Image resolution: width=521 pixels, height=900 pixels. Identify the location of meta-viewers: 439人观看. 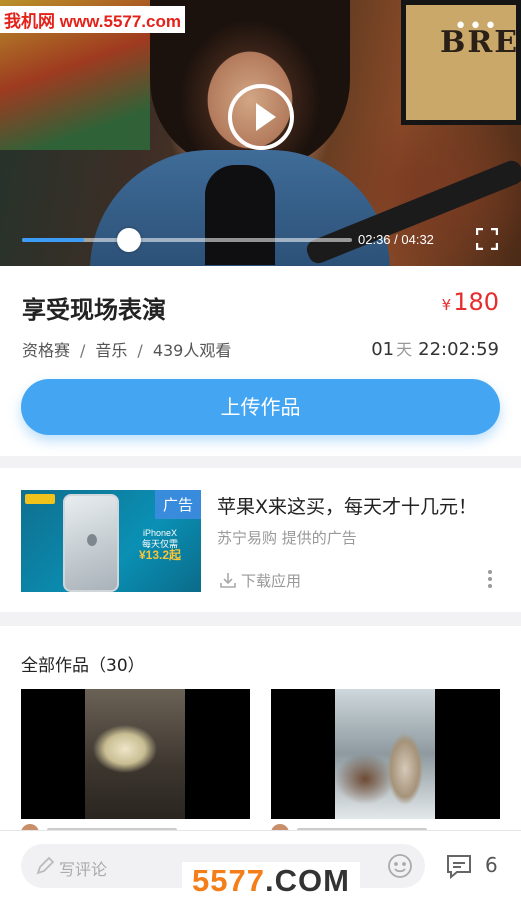
(192, 350).